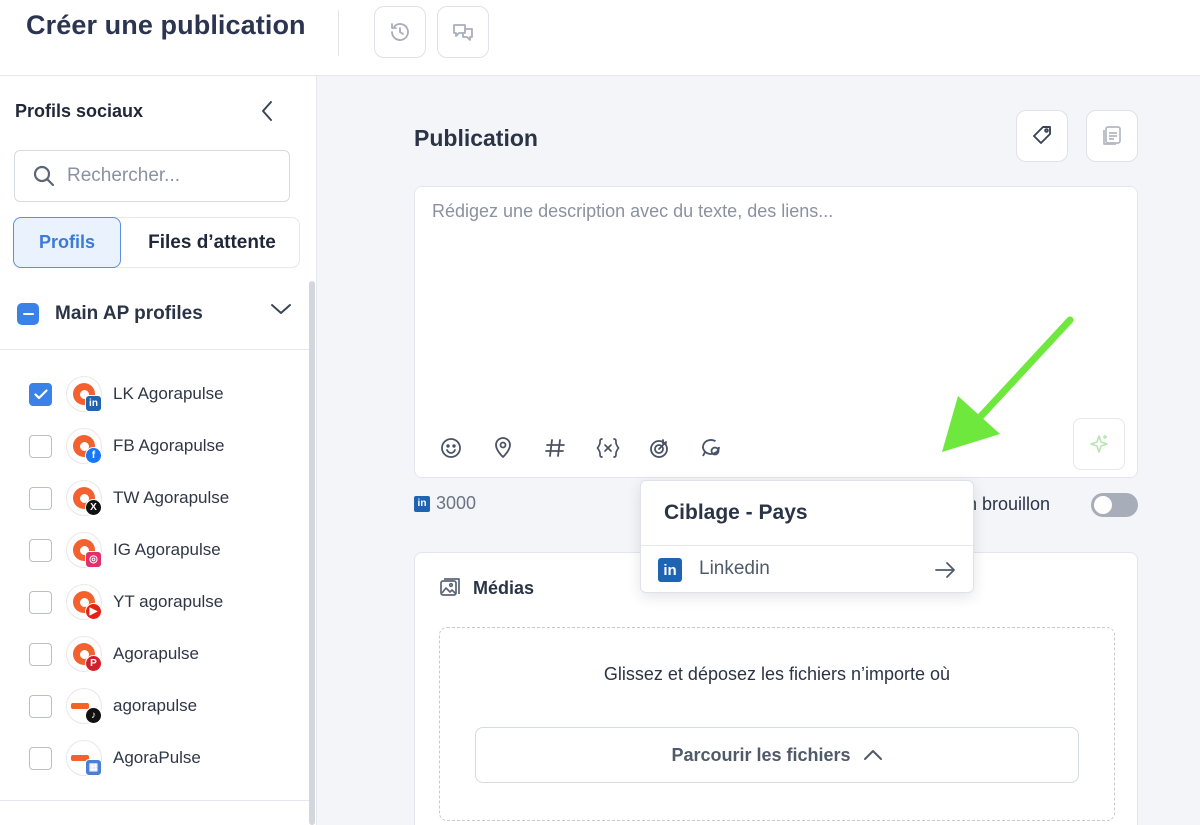  I want to click on profile-search-input, so click(167, 176).